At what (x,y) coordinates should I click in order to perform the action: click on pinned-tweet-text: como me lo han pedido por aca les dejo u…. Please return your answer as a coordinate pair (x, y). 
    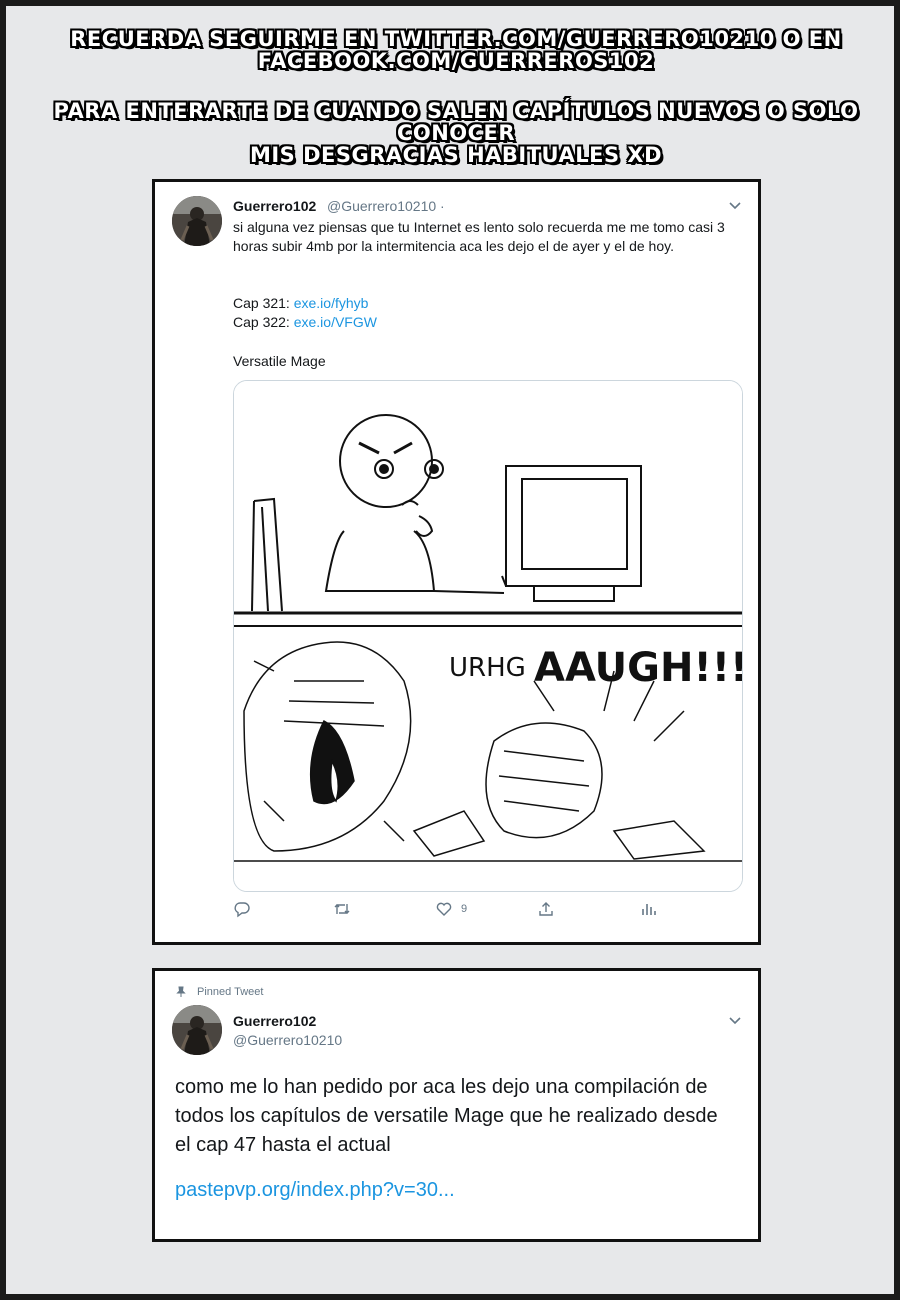
    Looking at the image, I should click on (446, 1116).